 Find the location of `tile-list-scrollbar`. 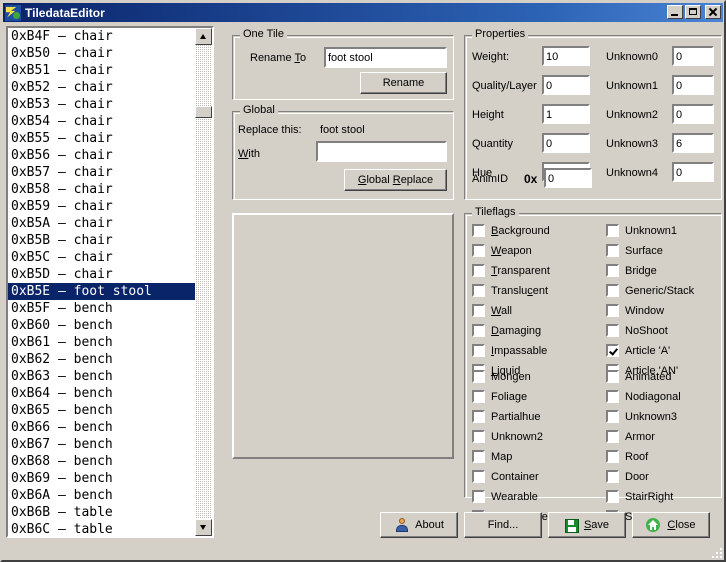

tile-list-scrollbar is located at coordinates (203, 282).